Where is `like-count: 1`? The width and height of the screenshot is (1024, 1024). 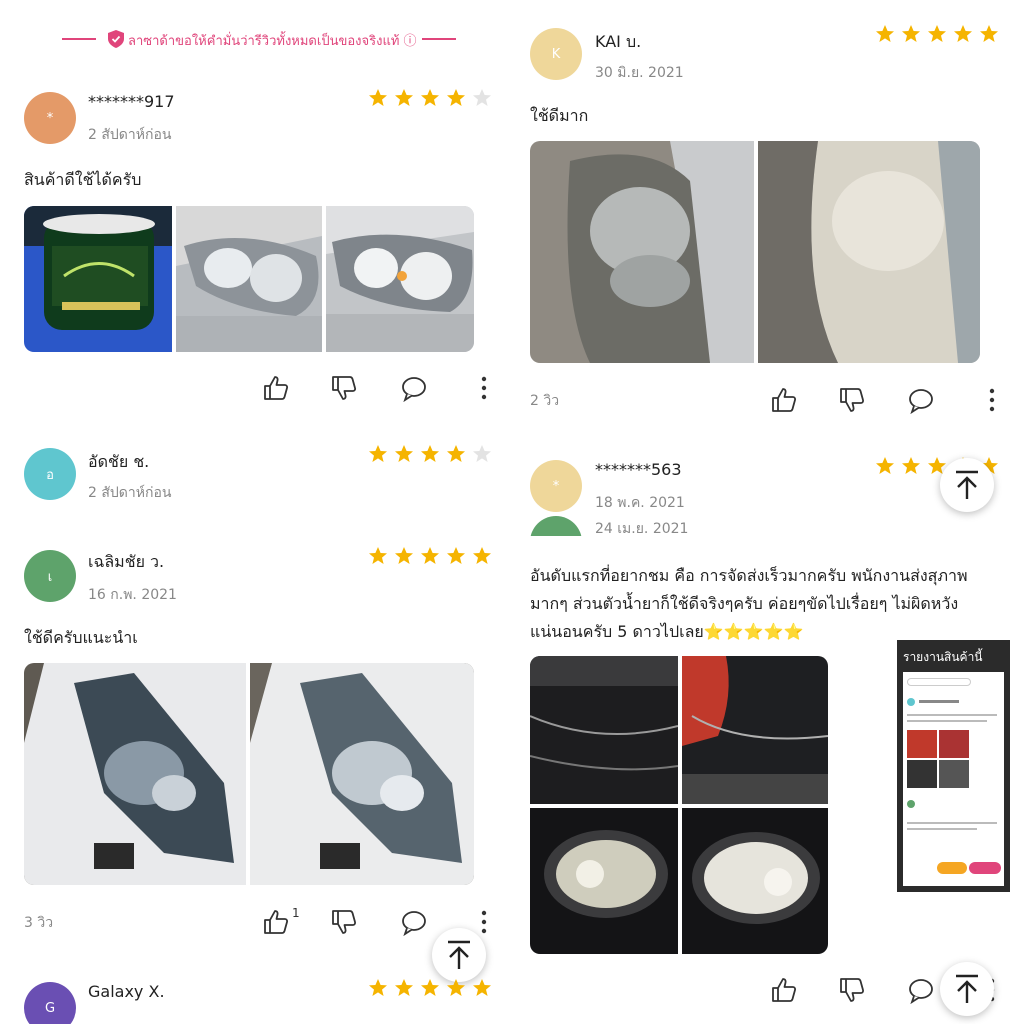
like-count: 1 is located at coordinates (296, 913).